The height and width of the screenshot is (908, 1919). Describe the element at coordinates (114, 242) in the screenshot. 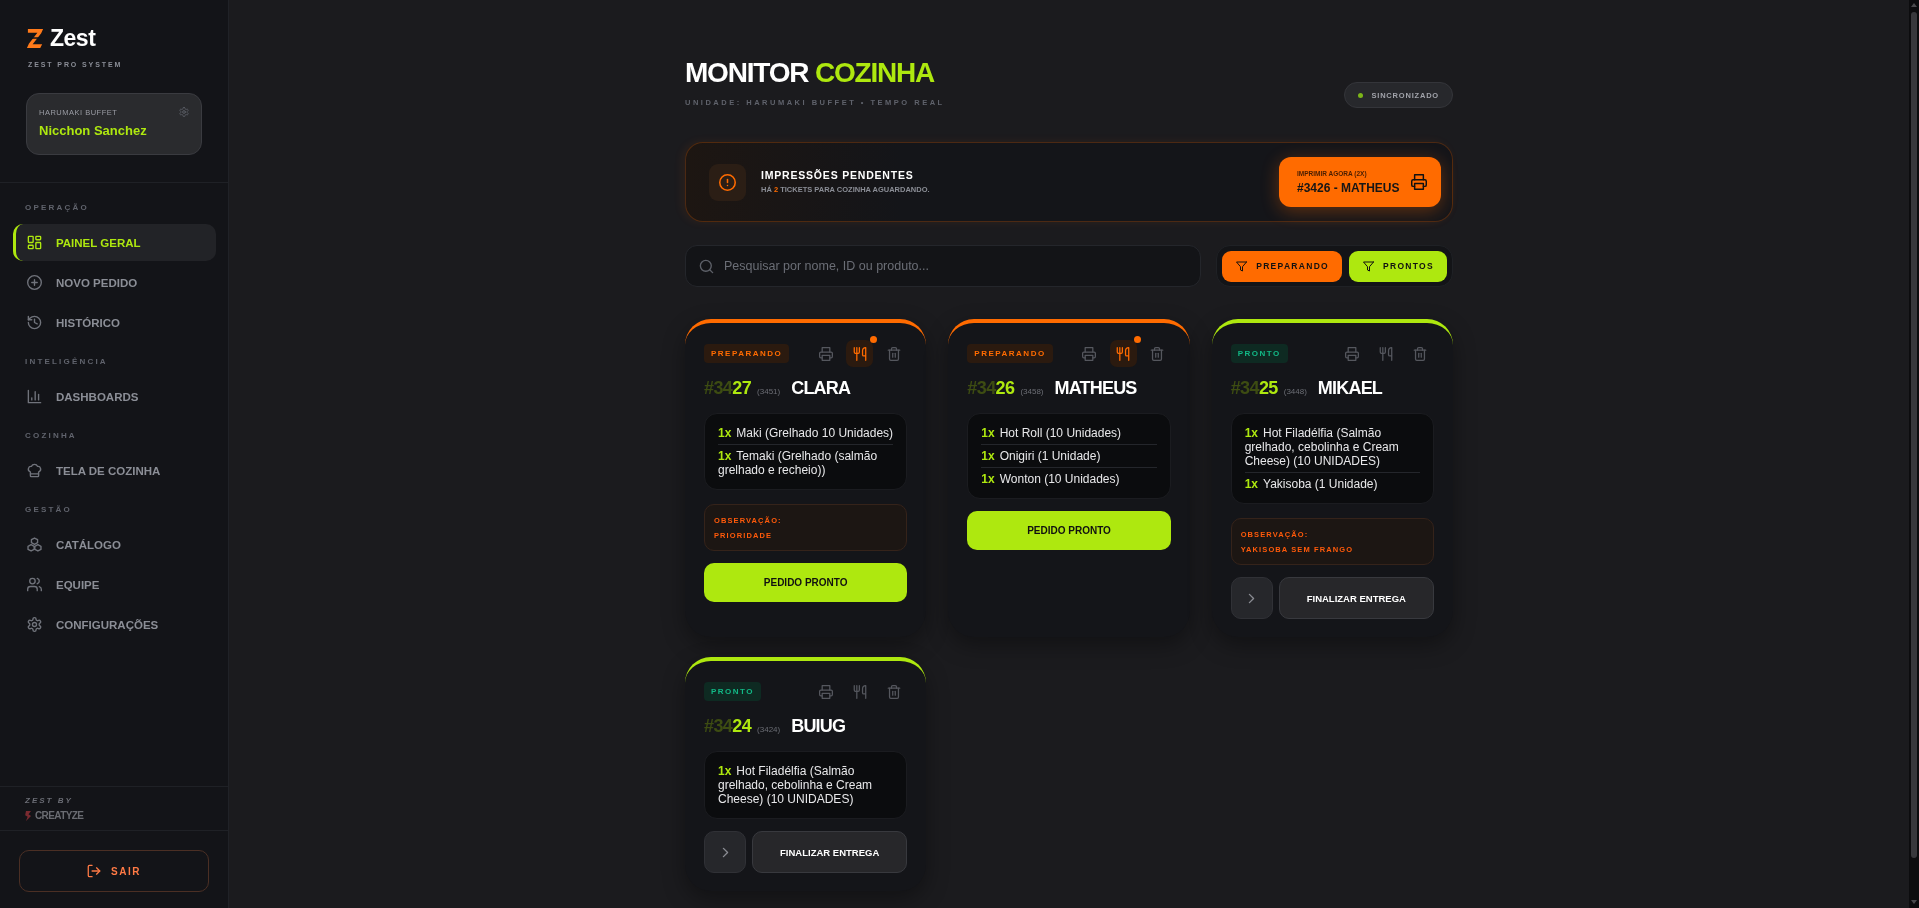

I see `nav-item: PAINEL GERAL` at that location.